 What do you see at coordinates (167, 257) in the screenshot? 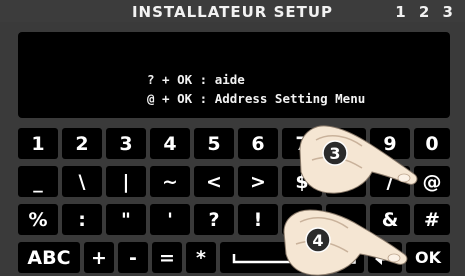
I see `key-equals: =` at bounding box center [167, 257].